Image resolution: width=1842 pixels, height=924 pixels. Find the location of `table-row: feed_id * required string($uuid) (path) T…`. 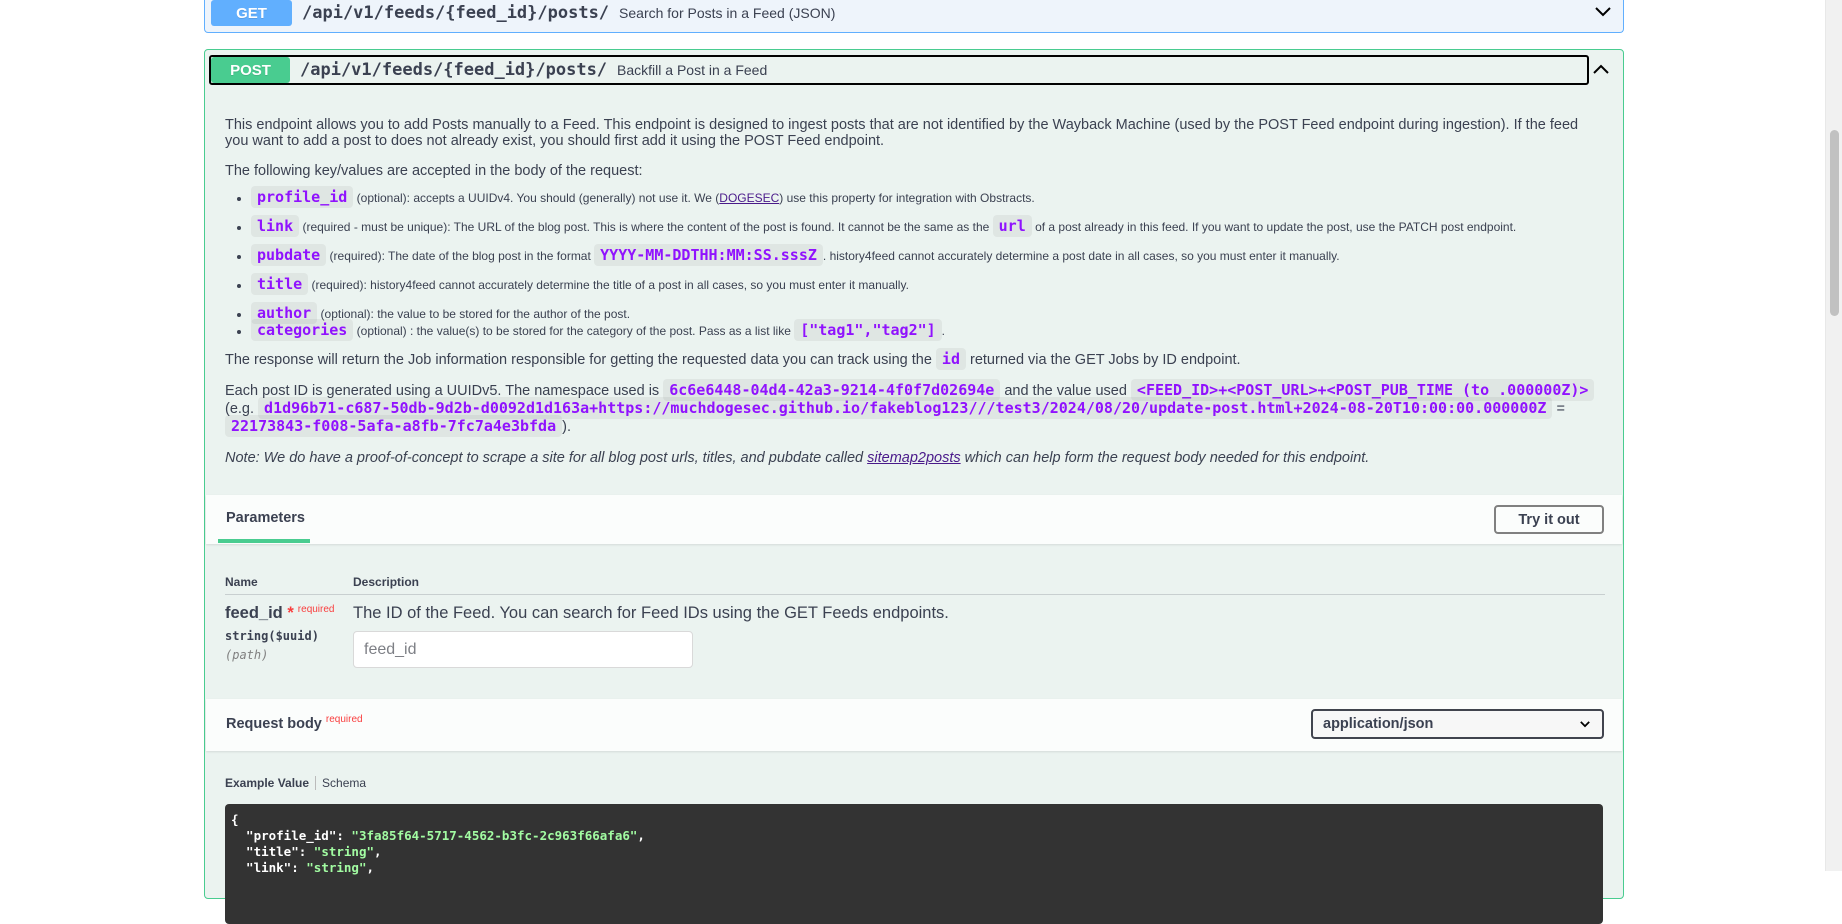

table-row: feed_id * required string($uuid) (path) T… is located at coordinates (915, 635).